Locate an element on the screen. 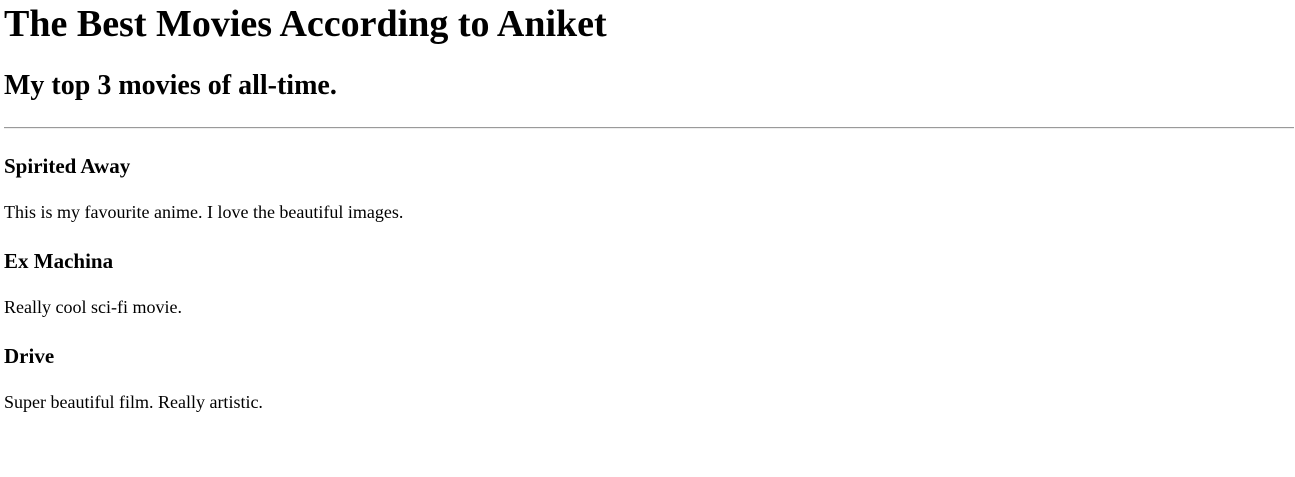  page-subtitle: My top 3 movies of all-time. is located at coordinates (170, 85).